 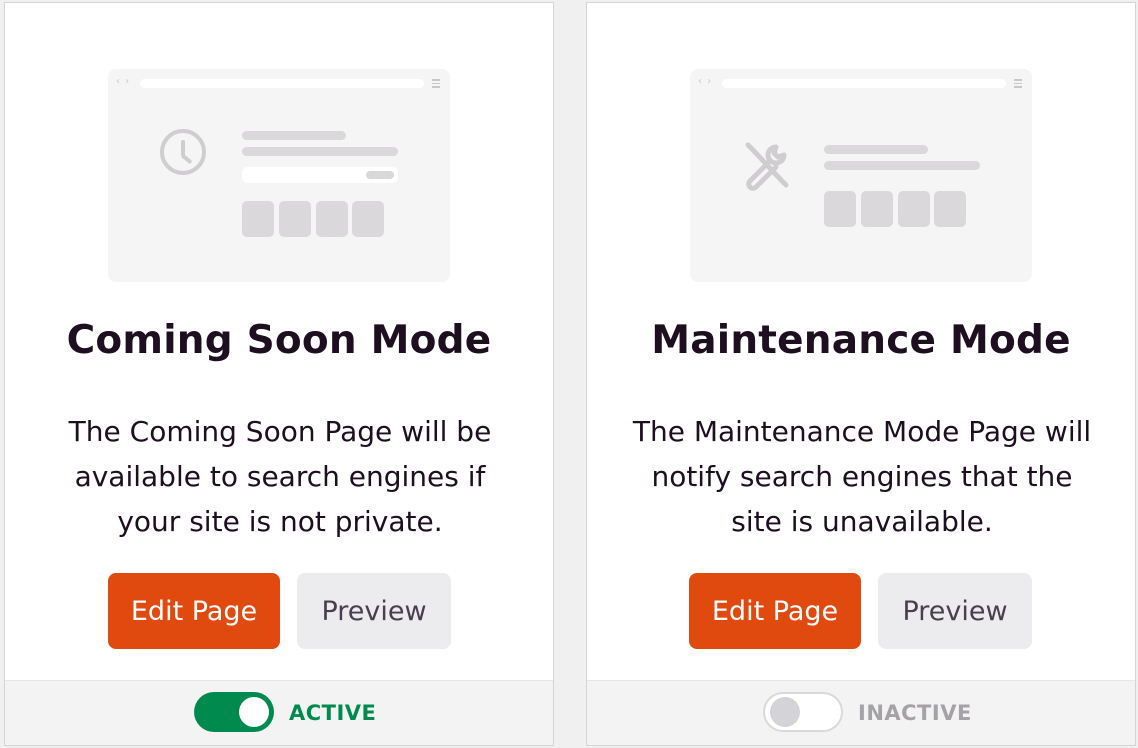 I want to click on card-footer: ACTIVE, so click(x=279, y=712).